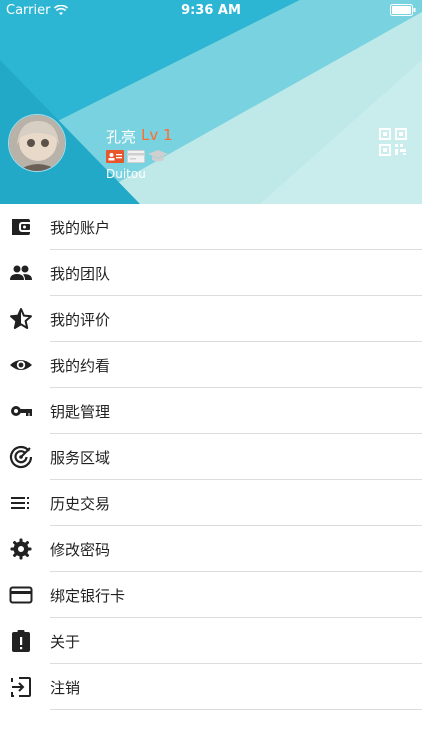 This screenshot has width=422, height=750. I want to click on status-time: 9:36 AM, so click(211, 10).